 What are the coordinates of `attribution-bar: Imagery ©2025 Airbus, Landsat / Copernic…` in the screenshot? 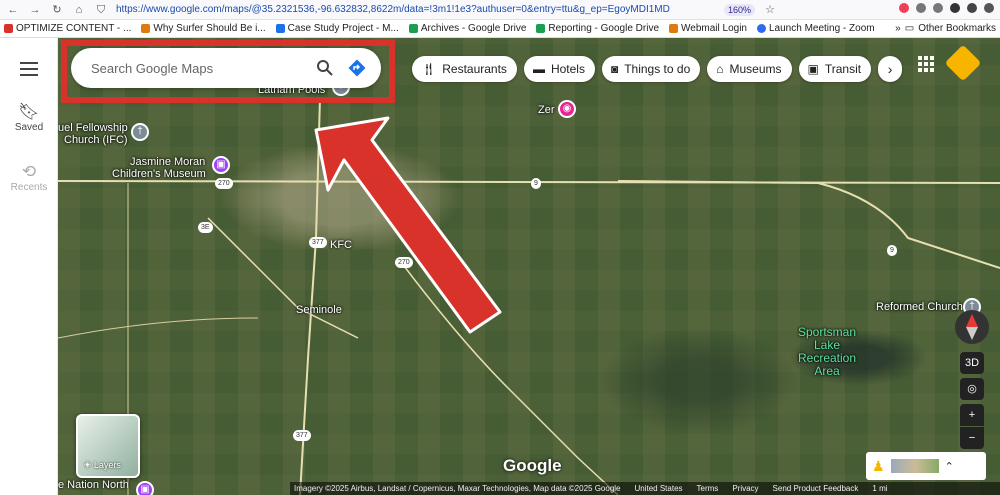 It's located at (645, 488).